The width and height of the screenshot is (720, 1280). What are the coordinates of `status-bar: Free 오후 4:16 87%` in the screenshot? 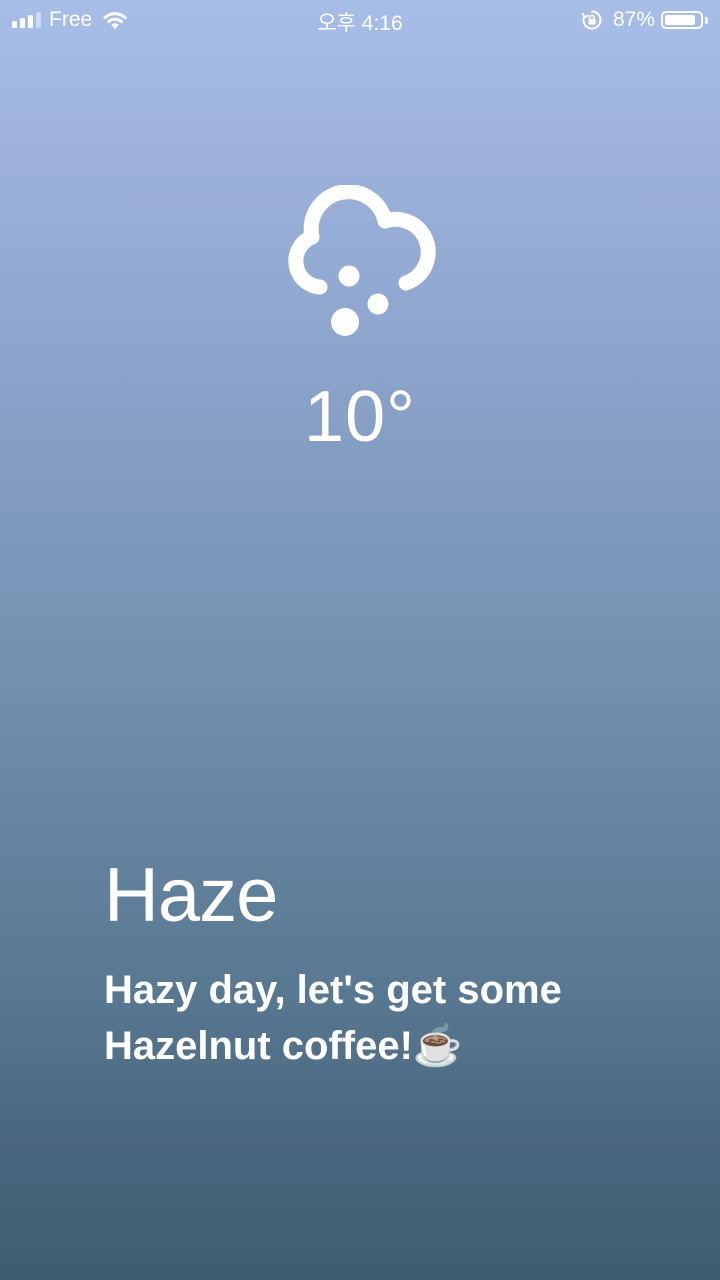 It's located at (360, 20).